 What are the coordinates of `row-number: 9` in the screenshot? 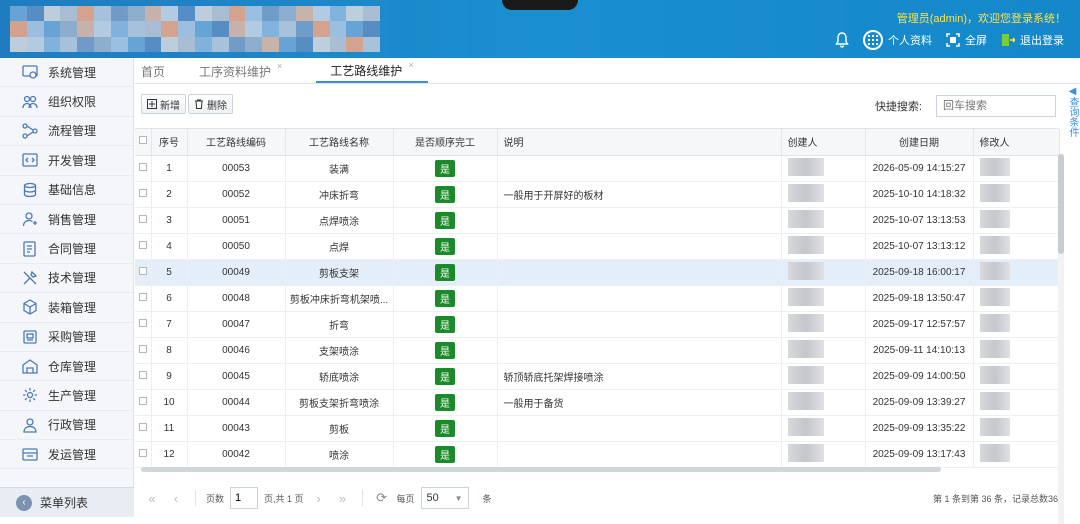 It's located at (169, 376).